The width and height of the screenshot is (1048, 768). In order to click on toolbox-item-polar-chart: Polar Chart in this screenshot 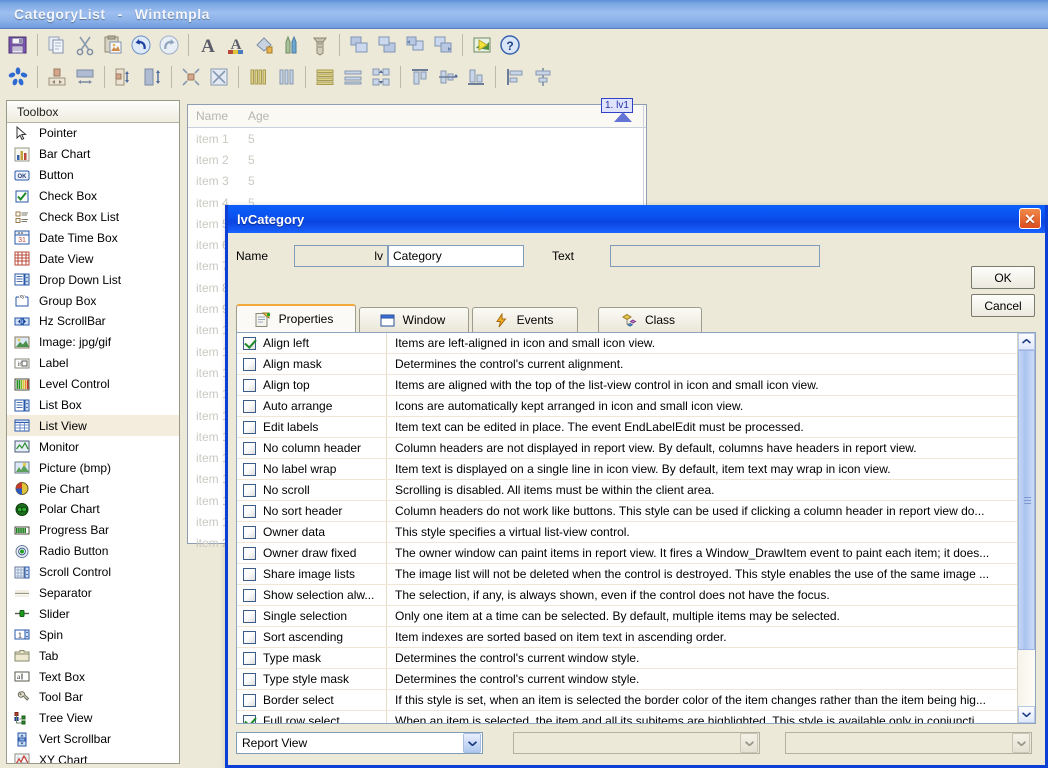, I will do `click(93, 509)`.